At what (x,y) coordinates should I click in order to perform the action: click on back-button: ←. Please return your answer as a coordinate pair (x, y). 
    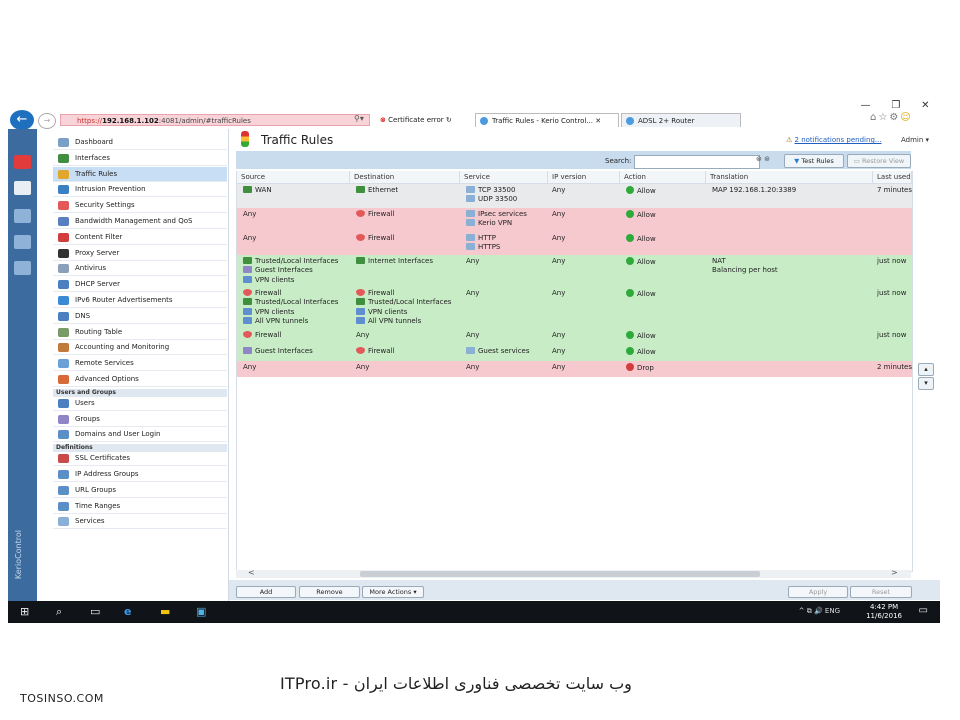
    Looking at the image, I should click on (22, 120).